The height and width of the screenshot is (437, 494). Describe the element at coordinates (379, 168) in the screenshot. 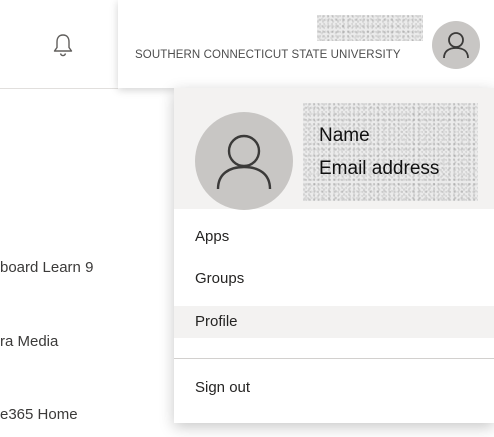

I see `user-email: Email address` at that location.